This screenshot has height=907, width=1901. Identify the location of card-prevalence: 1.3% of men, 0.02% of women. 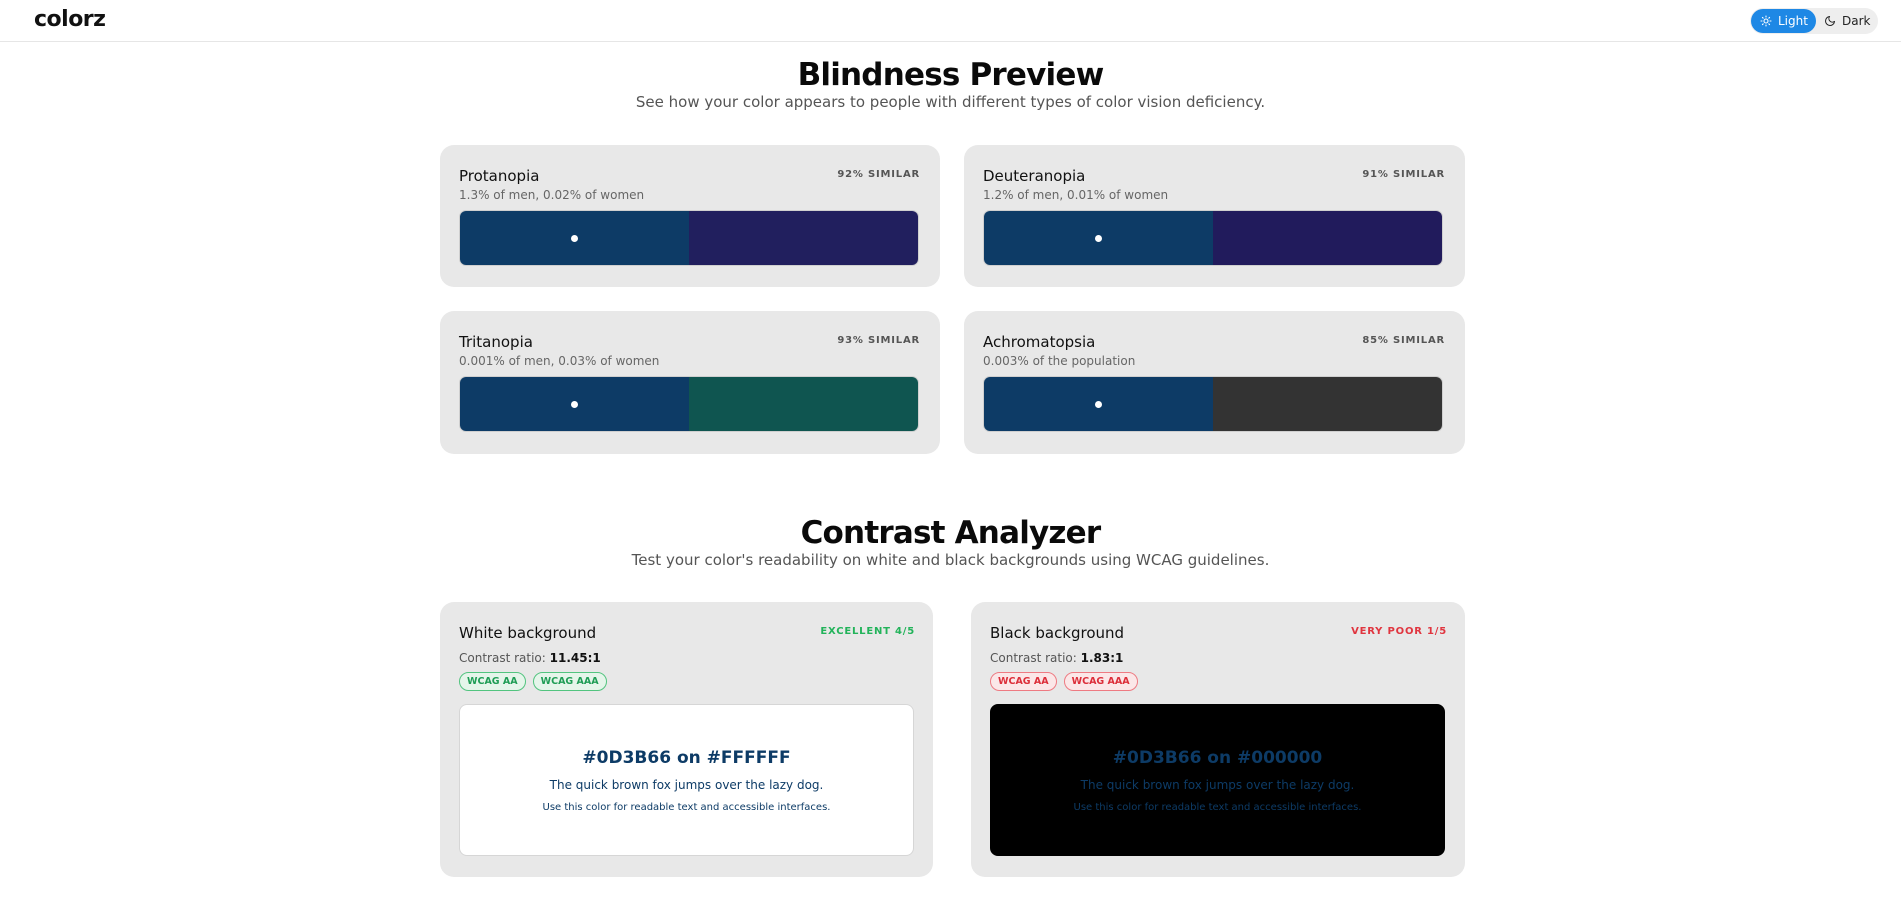
(552, 195).